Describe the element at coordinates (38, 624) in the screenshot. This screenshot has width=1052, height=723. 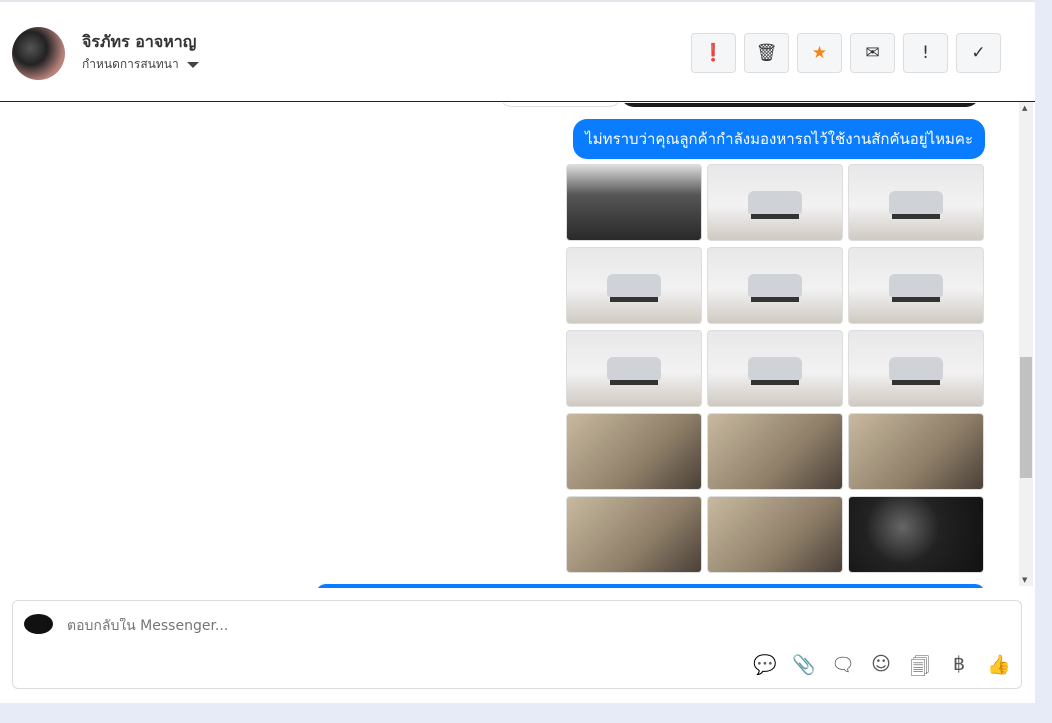
I see `page-avatar` at that location.